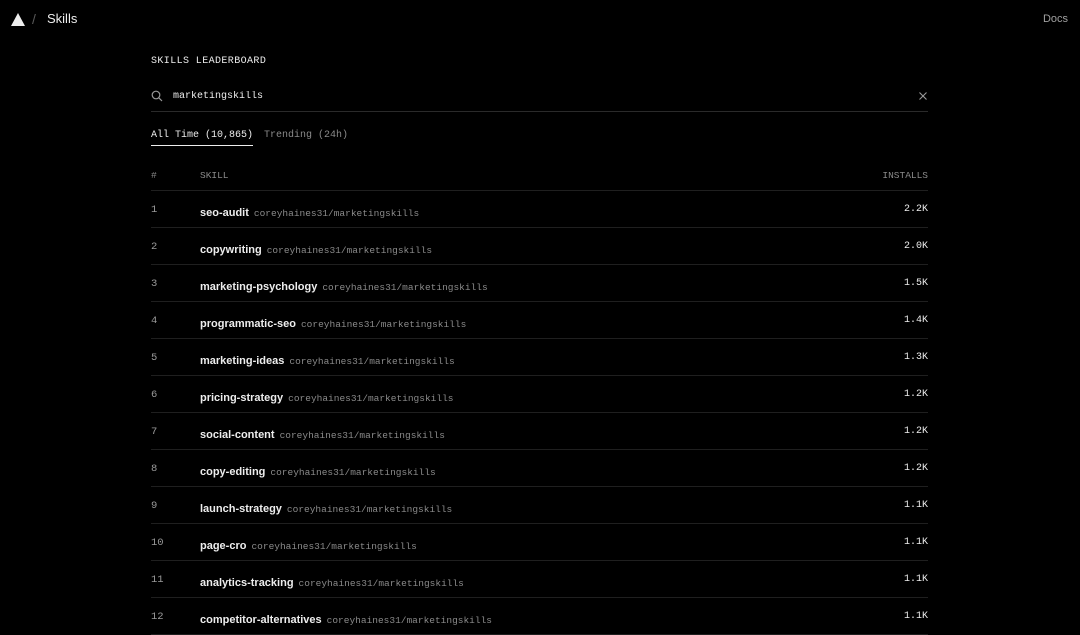 The width and height of the screenshot is (1080, 635). I want to click on search-bar, so click(539, 97).